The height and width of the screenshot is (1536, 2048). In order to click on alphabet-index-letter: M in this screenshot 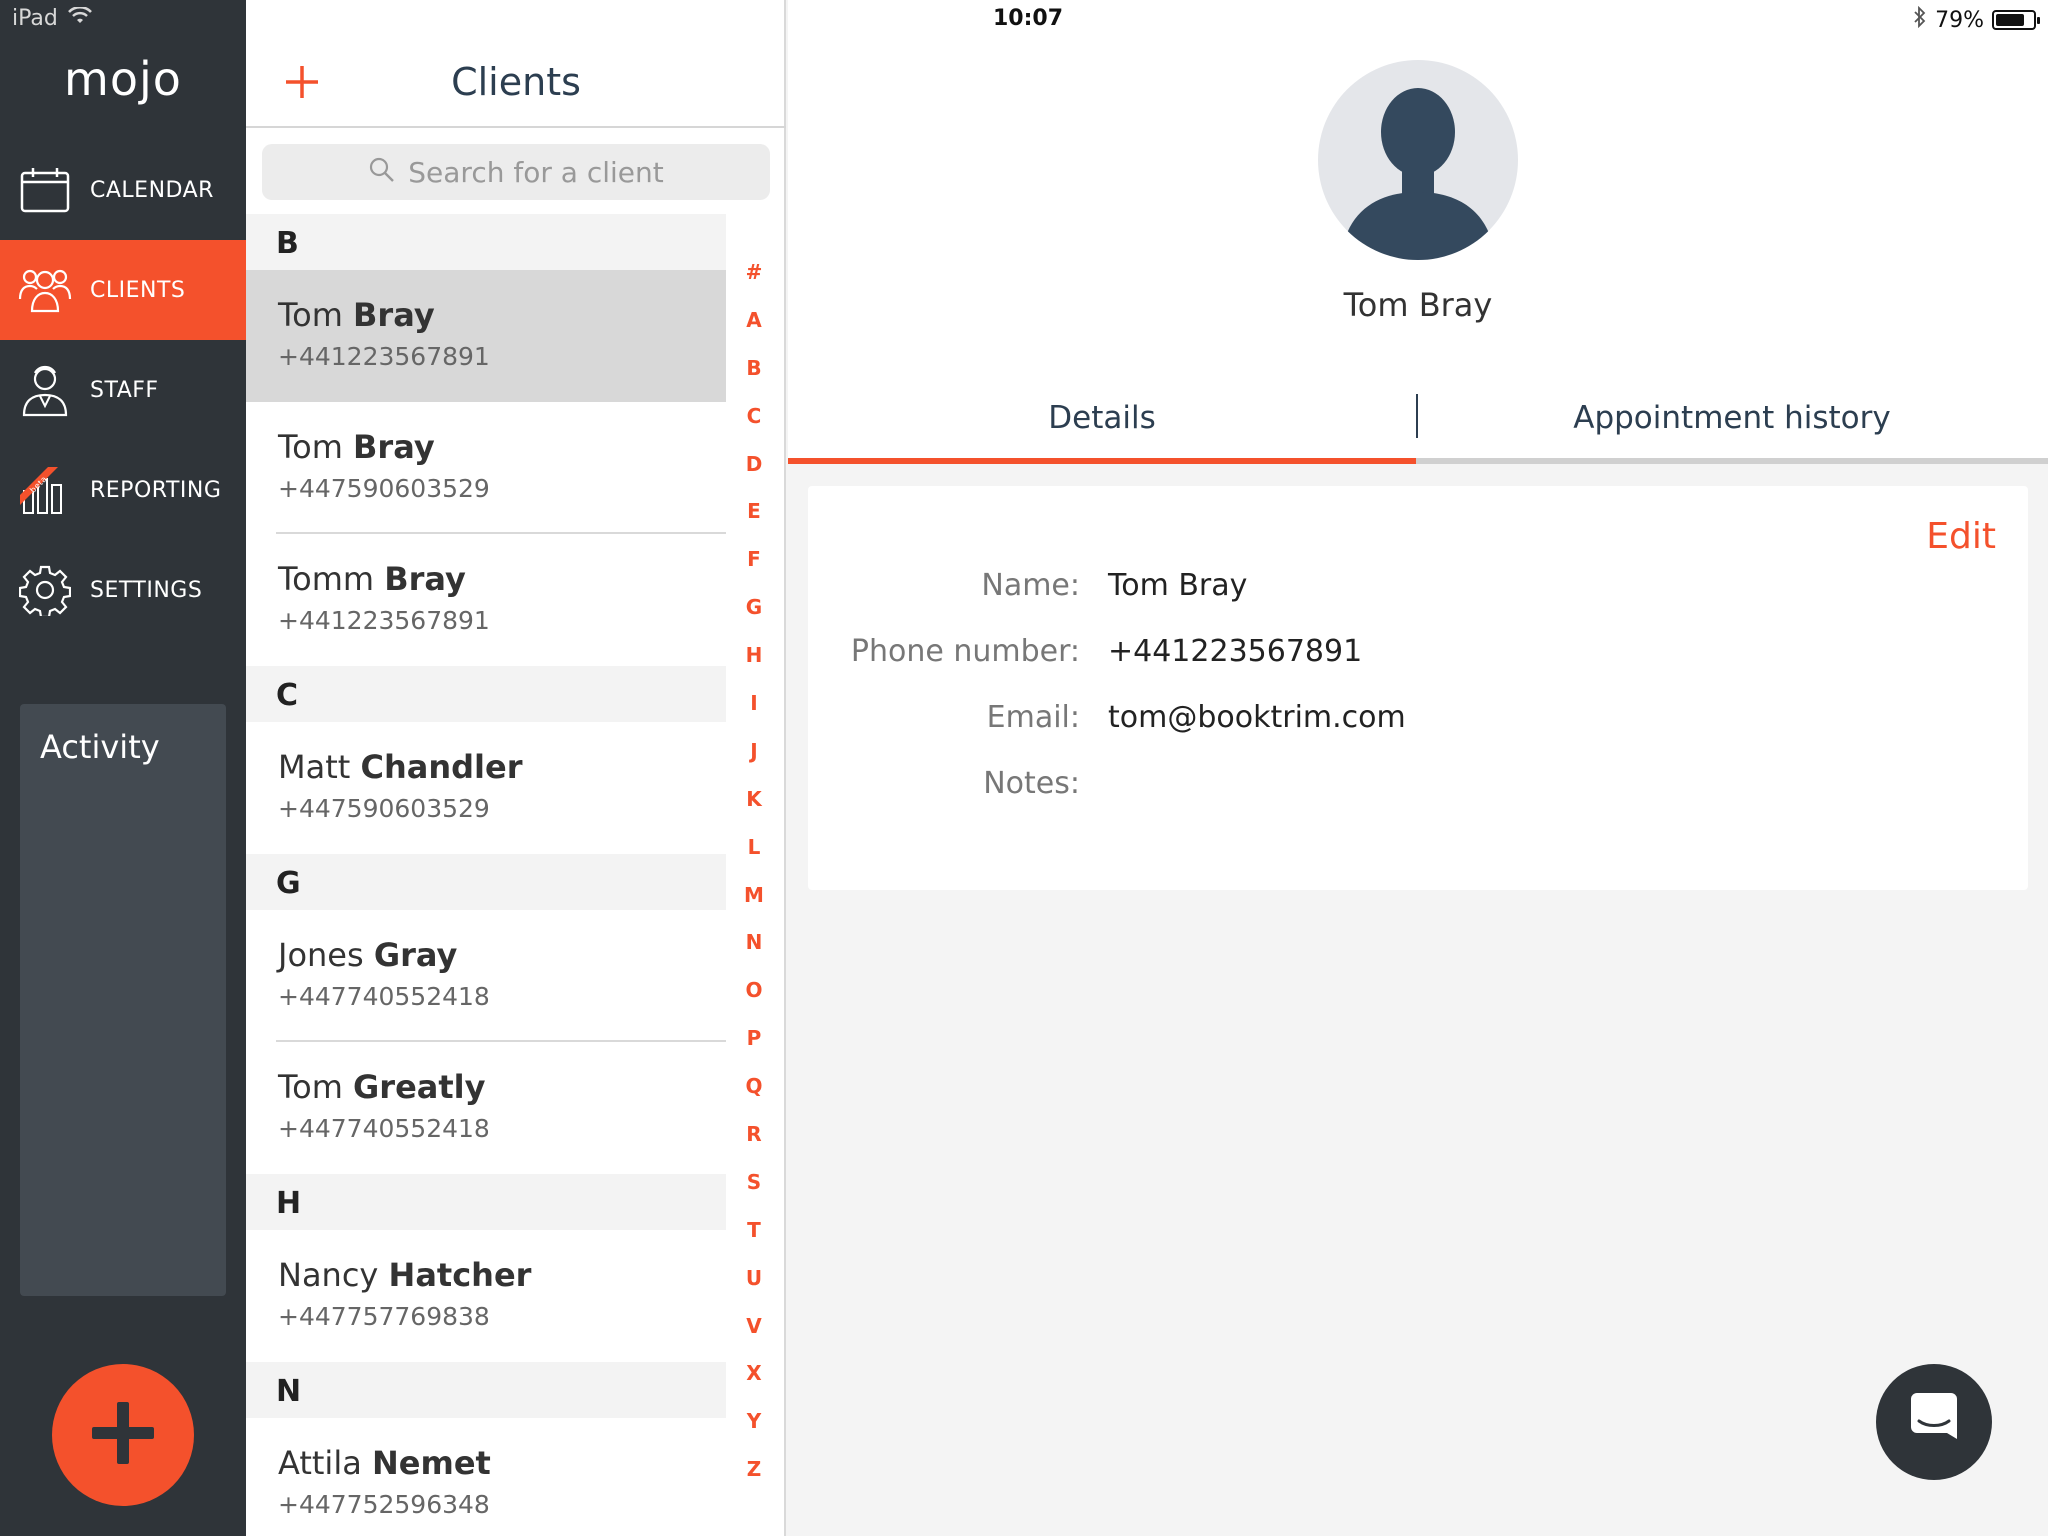, I will do `click(754, 907)`.